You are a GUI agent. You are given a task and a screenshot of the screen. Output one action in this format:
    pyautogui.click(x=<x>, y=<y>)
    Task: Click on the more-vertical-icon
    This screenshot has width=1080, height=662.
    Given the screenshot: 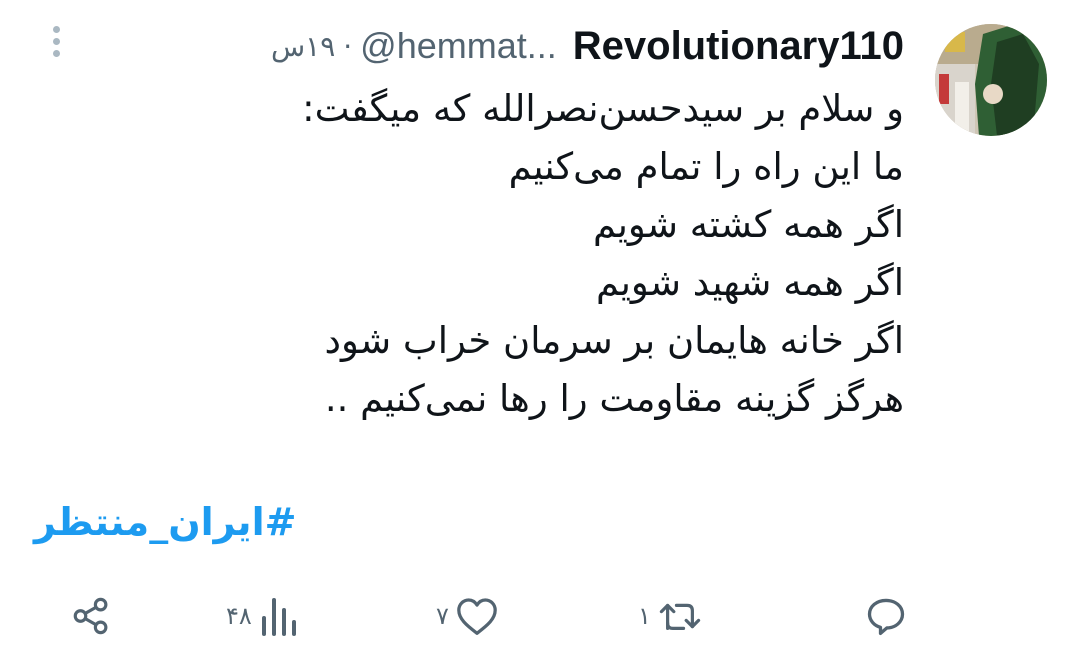 What is the action you would take?
    pyautogui.click(x=56, y=44)
    